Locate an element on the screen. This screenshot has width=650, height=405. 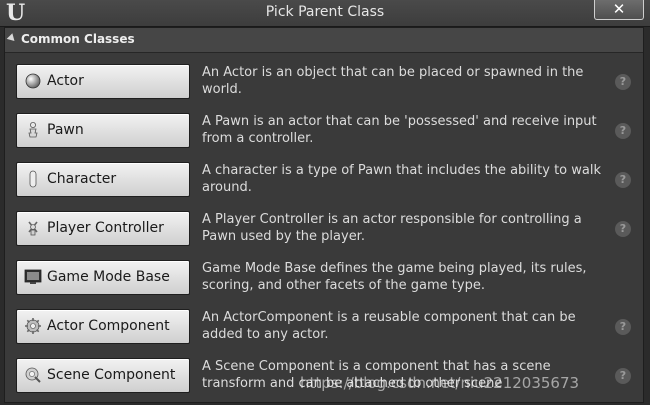
collapse-arrow-icon is located at coordinates (12, 38).